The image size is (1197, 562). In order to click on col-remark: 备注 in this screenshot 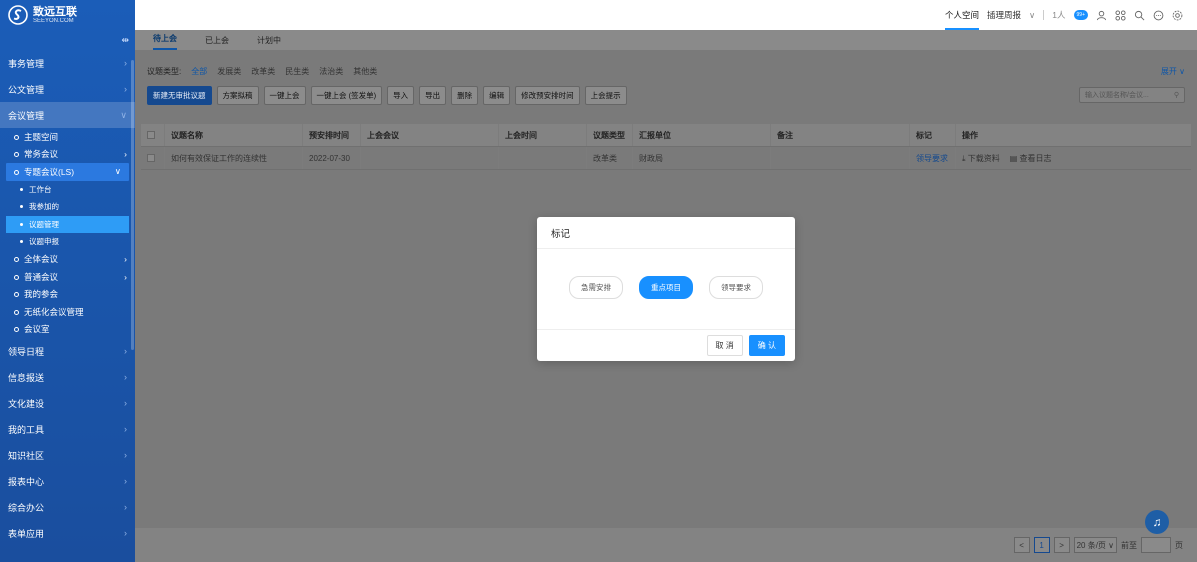, I will do `click(840, 135)`.